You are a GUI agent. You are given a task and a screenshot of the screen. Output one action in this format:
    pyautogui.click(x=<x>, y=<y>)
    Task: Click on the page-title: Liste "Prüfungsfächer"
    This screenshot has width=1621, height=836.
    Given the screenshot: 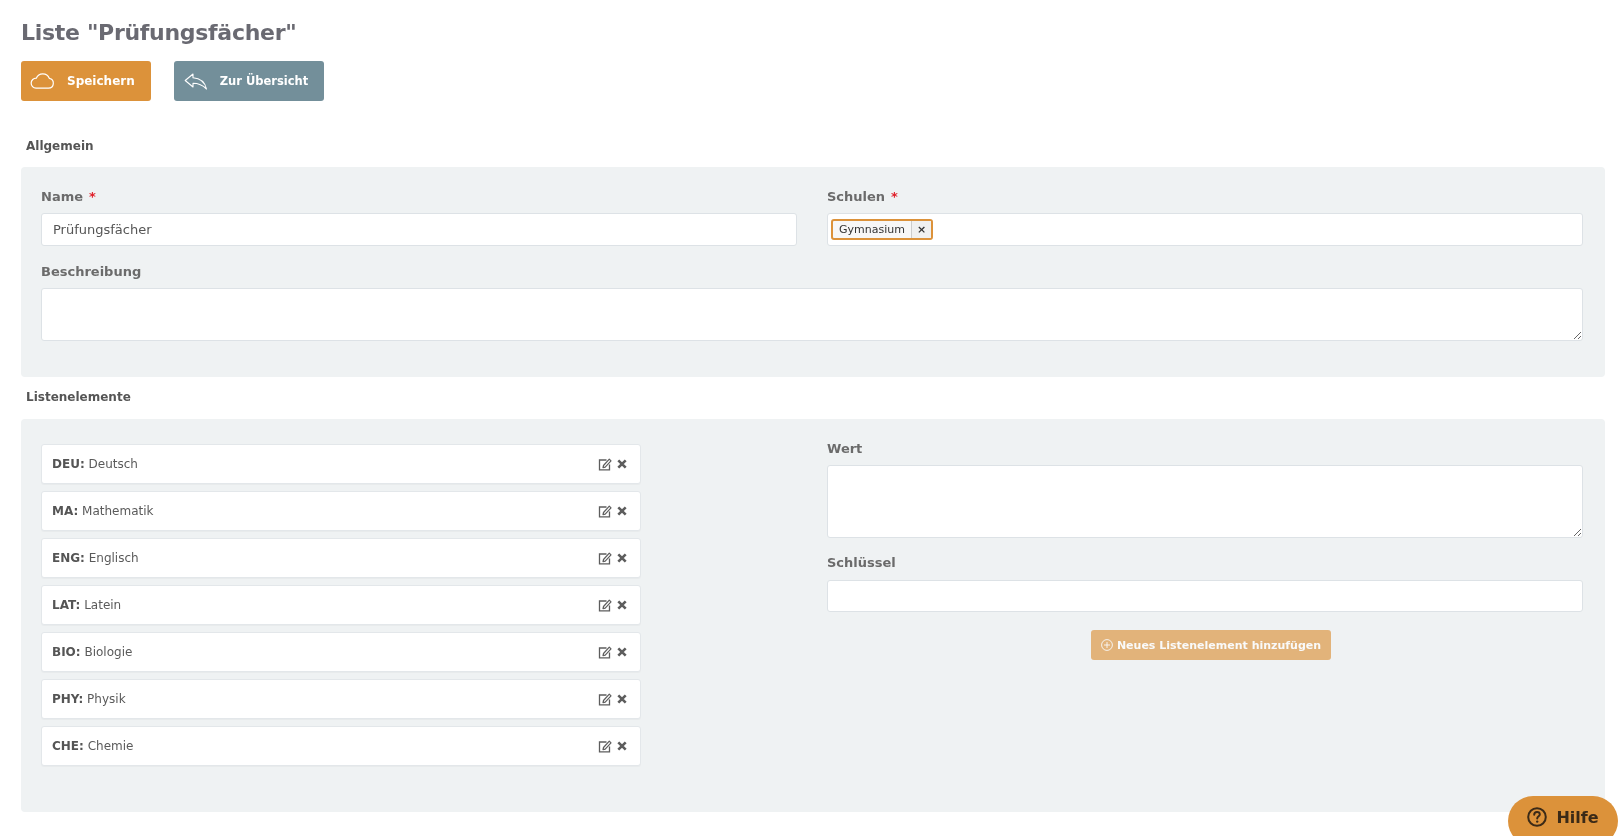 What is the action you would take?
    pyautogui.click(x=159, y=33)
    